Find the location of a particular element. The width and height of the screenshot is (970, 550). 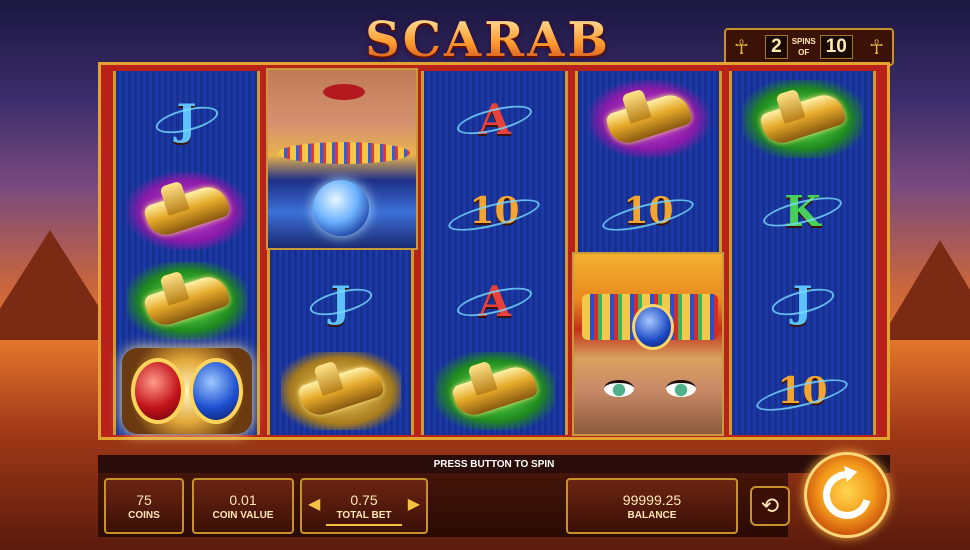

total-bet-underline is located at coordinates (364, 525).